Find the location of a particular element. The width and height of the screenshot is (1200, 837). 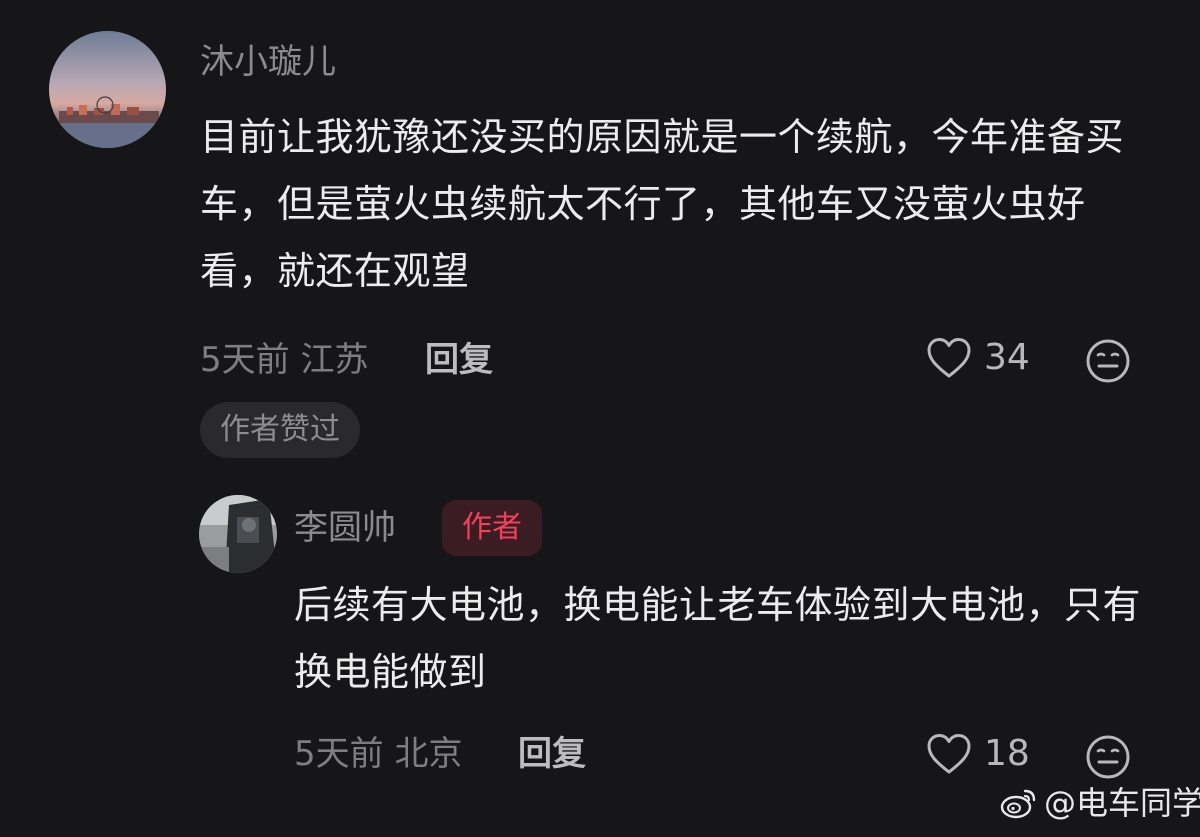

comment-meta: 5天前 北京 is located at coordinates (378, 754).